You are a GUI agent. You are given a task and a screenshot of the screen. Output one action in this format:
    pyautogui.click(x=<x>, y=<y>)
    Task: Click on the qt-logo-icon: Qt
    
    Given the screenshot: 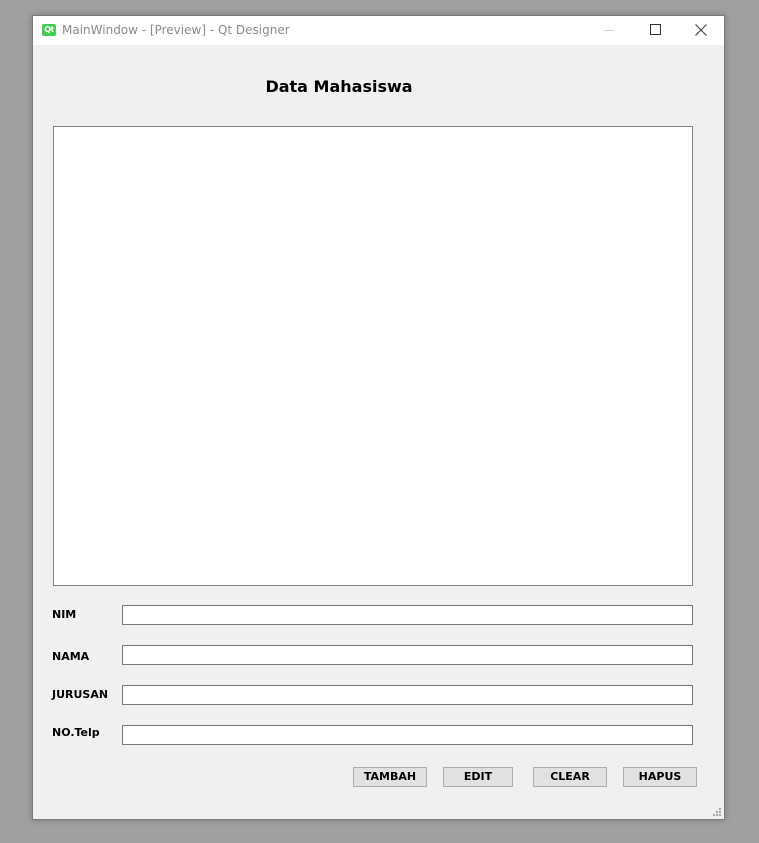 What is the action you would take?
    pyautogui.click(x=49, y=30)
    